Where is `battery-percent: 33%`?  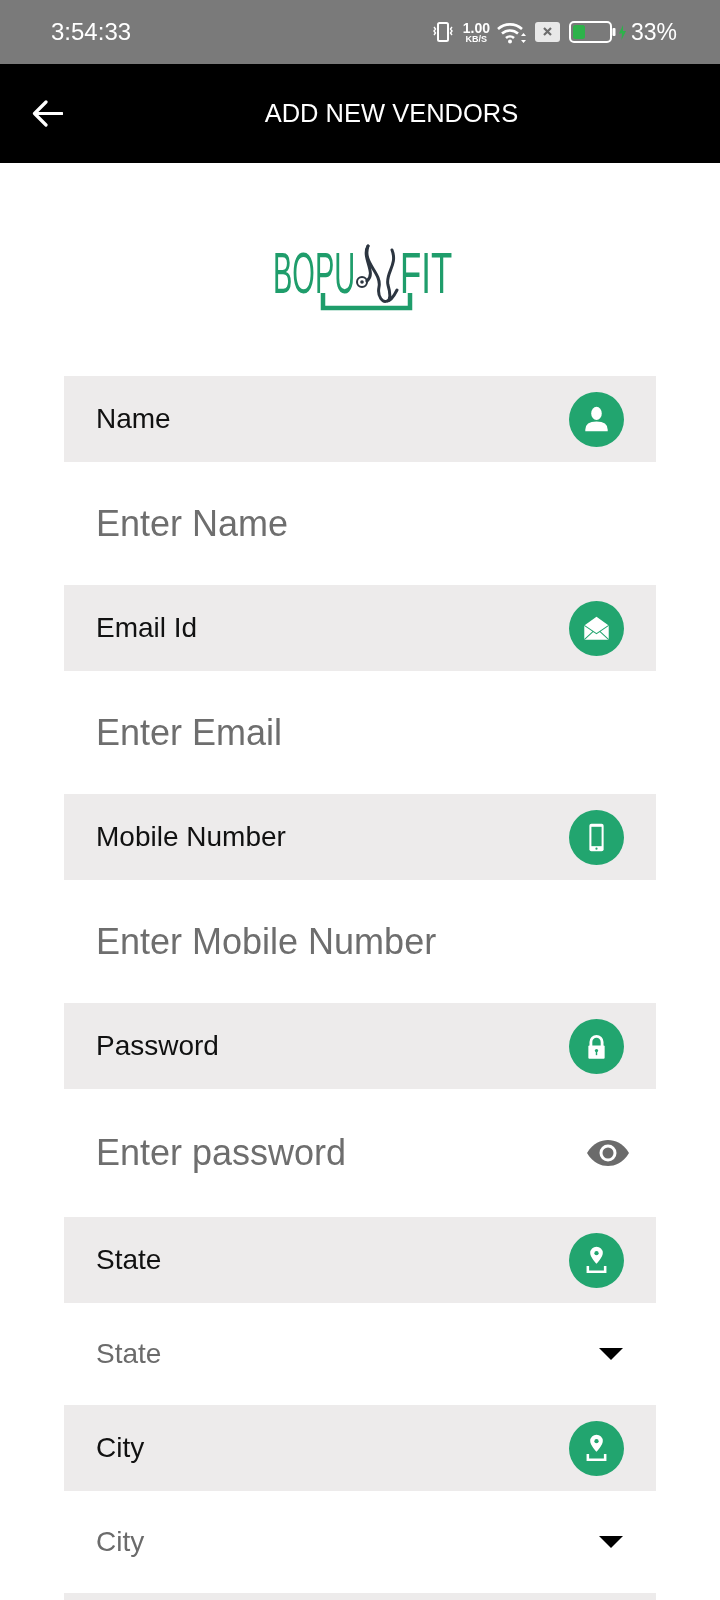
battery-percent: 33% is located at coordinates (653, 32).